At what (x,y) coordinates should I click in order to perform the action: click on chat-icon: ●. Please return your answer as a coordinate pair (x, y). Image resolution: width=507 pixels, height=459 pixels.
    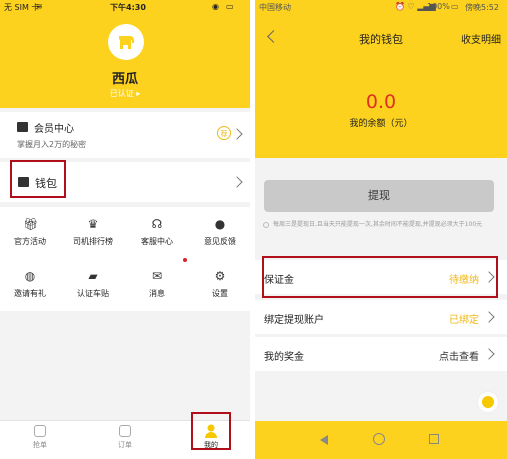
    Looking at the image, I should click on (220, 224).